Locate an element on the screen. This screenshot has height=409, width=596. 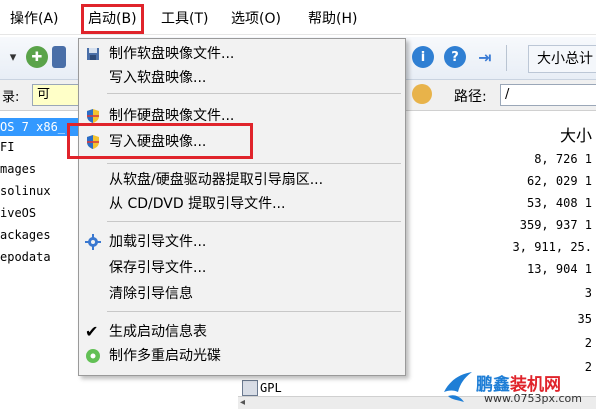
menu-item-clear-boot-info: 清除引导信息 is located at coordinates (242, 294).